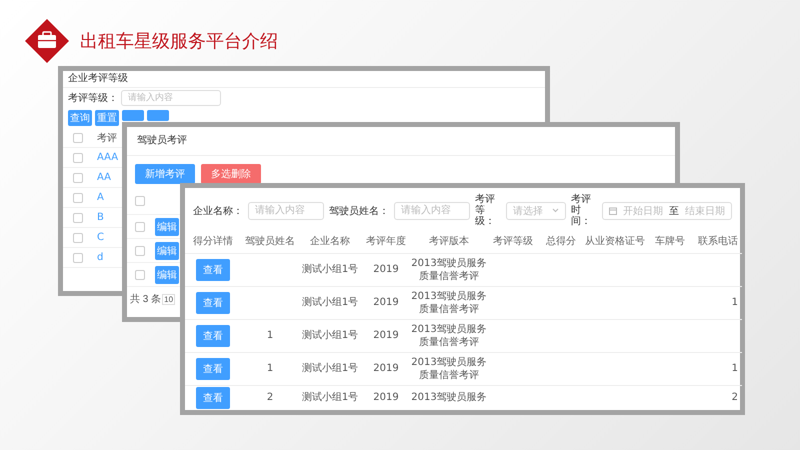  I want to click on column-header: 考评等级, so click(513, 241).